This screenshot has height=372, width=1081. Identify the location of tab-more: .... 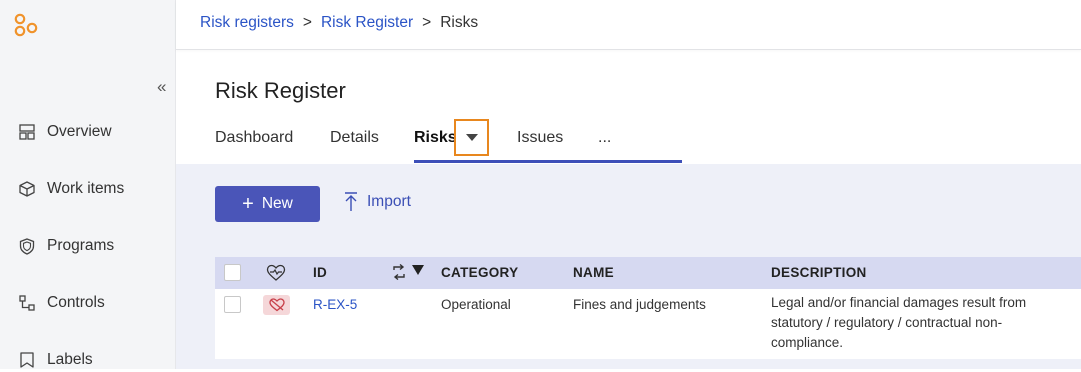
(604, 138).